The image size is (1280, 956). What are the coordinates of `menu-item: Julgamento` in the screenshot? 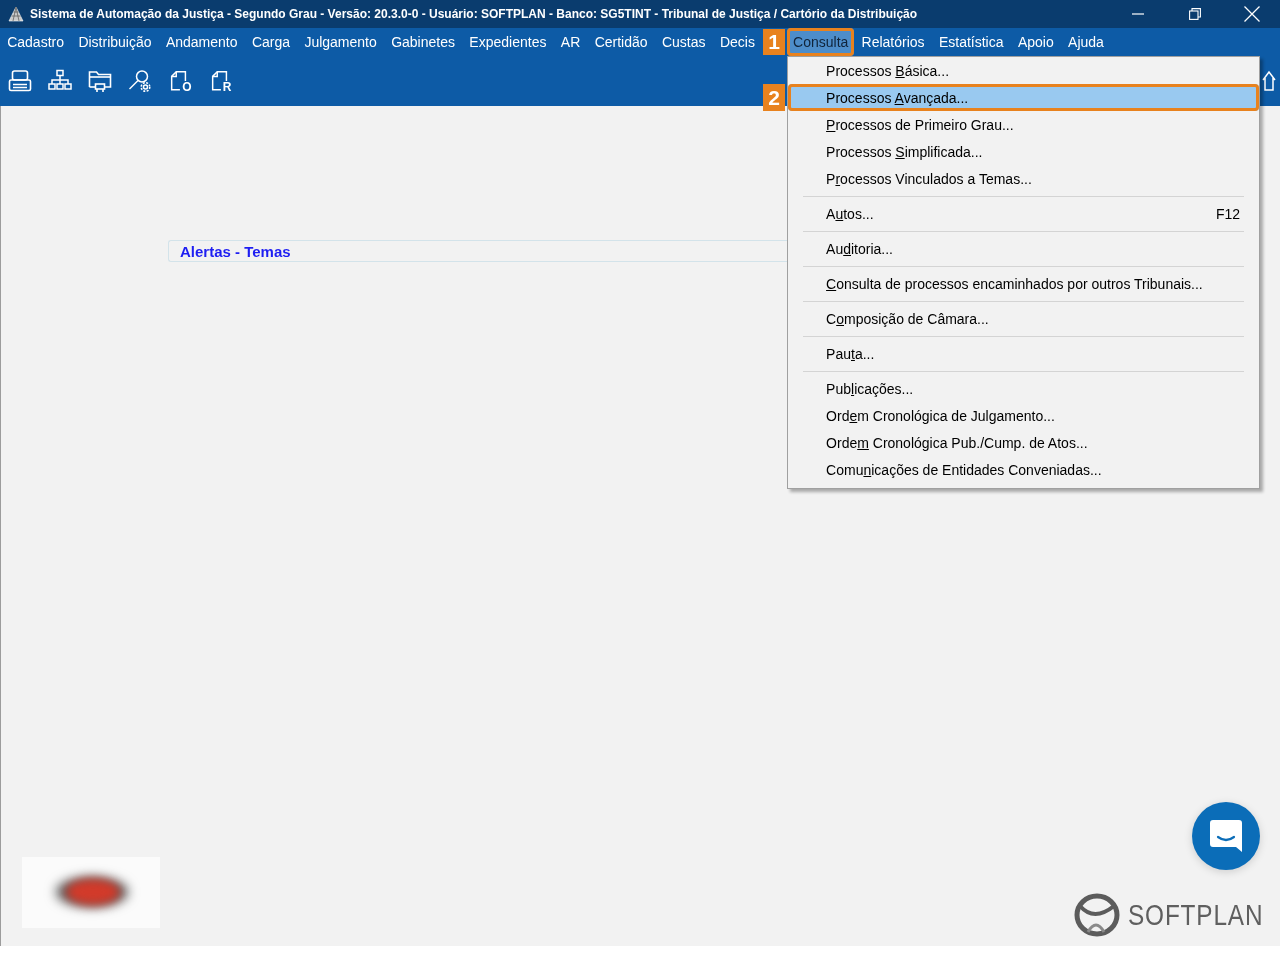 It's located at (340, 42).